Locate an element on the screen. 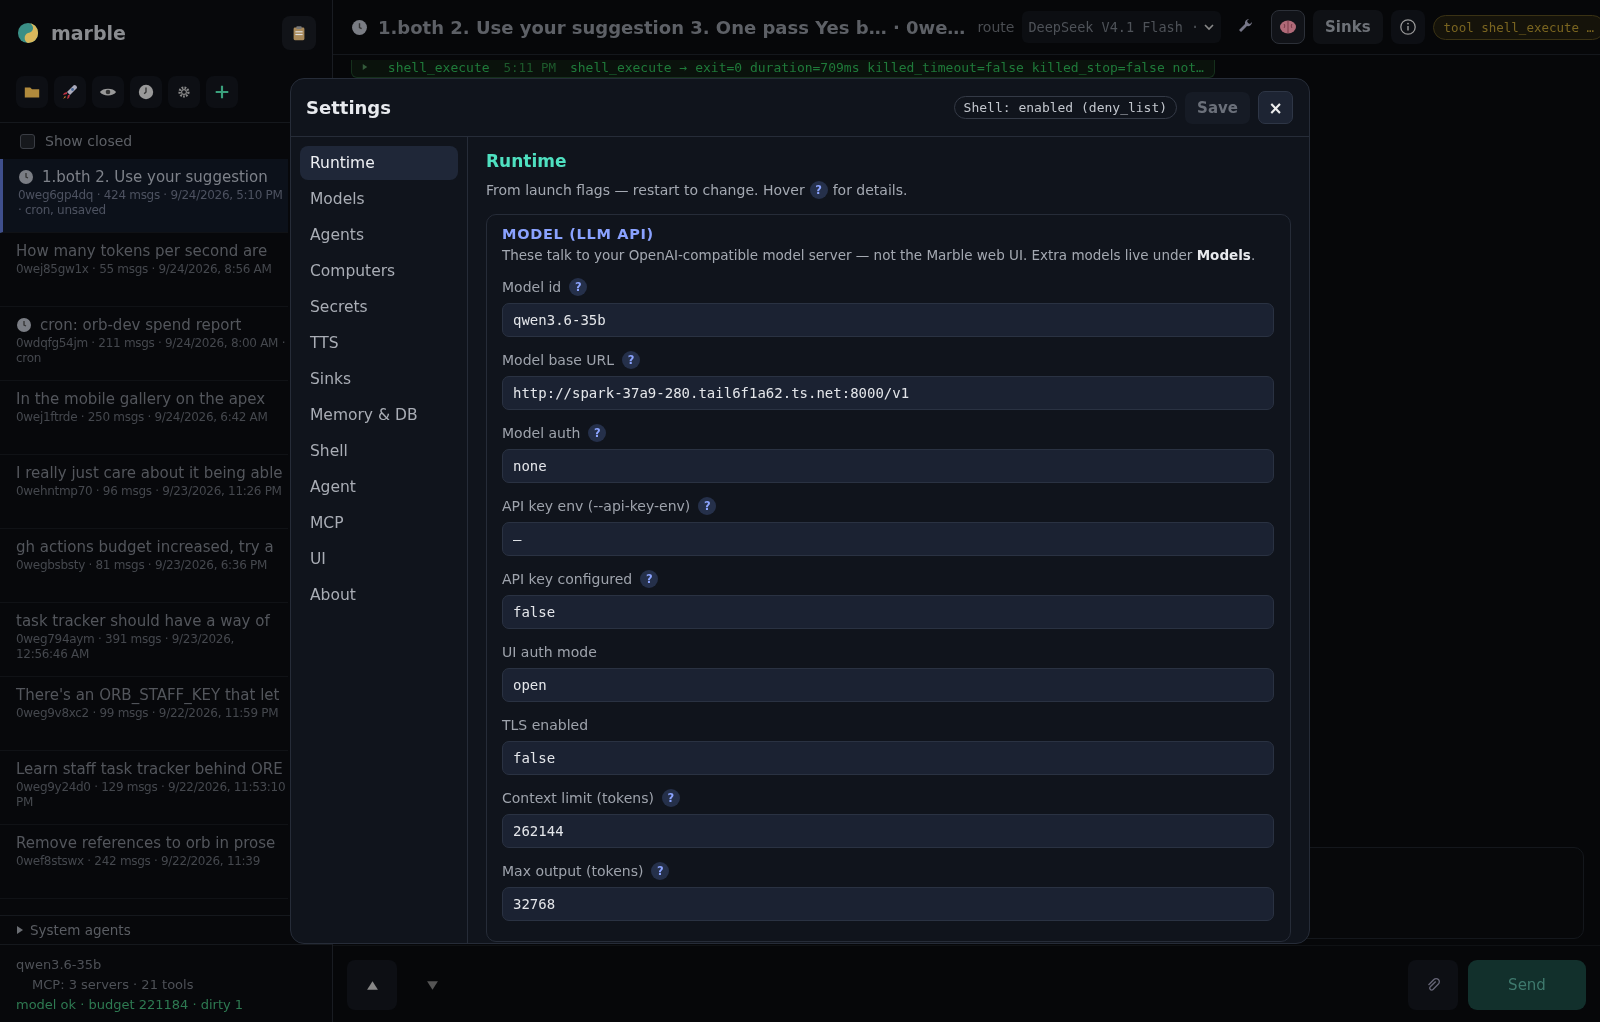 The width and height of the screenshot is (1600, 1022). session-title: gh actions budget increased, try a is located at coordinates (145, 547).